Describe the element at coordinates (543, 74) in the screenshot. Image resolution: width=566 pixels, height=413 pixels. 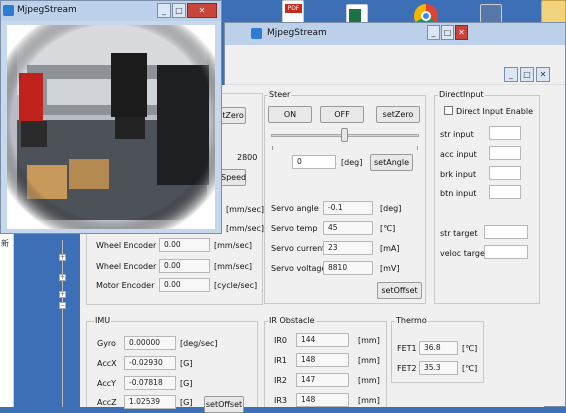
I see `inner-close-button: ✕` at that location.